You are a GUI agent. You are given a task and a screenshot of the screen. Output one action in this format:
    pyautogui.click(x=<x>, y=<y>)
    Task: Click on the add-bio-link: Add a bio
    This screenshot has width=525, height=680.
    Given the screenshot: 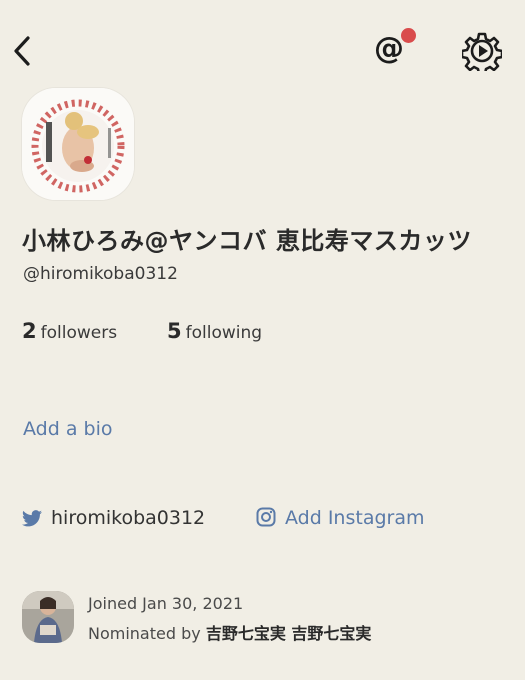 What is the action you would take?
    pyautogui.click(x=67, y=429)
    